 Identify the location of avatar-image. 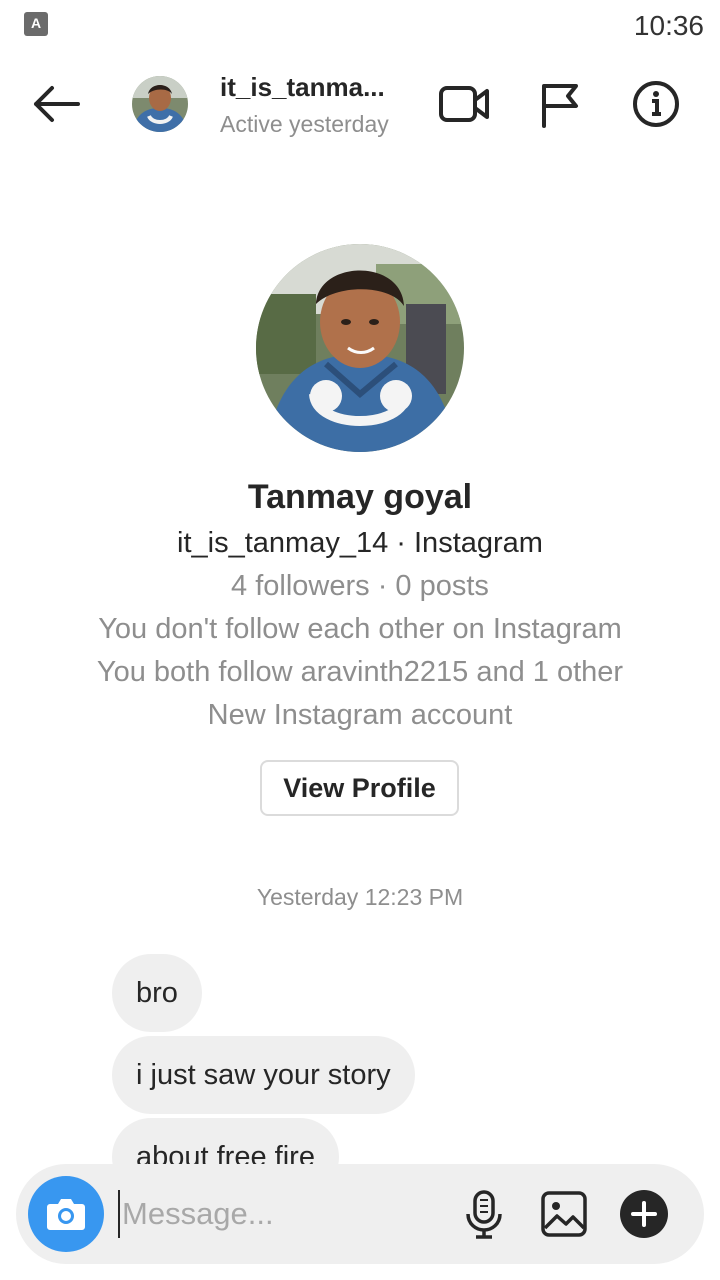
(160, 104).